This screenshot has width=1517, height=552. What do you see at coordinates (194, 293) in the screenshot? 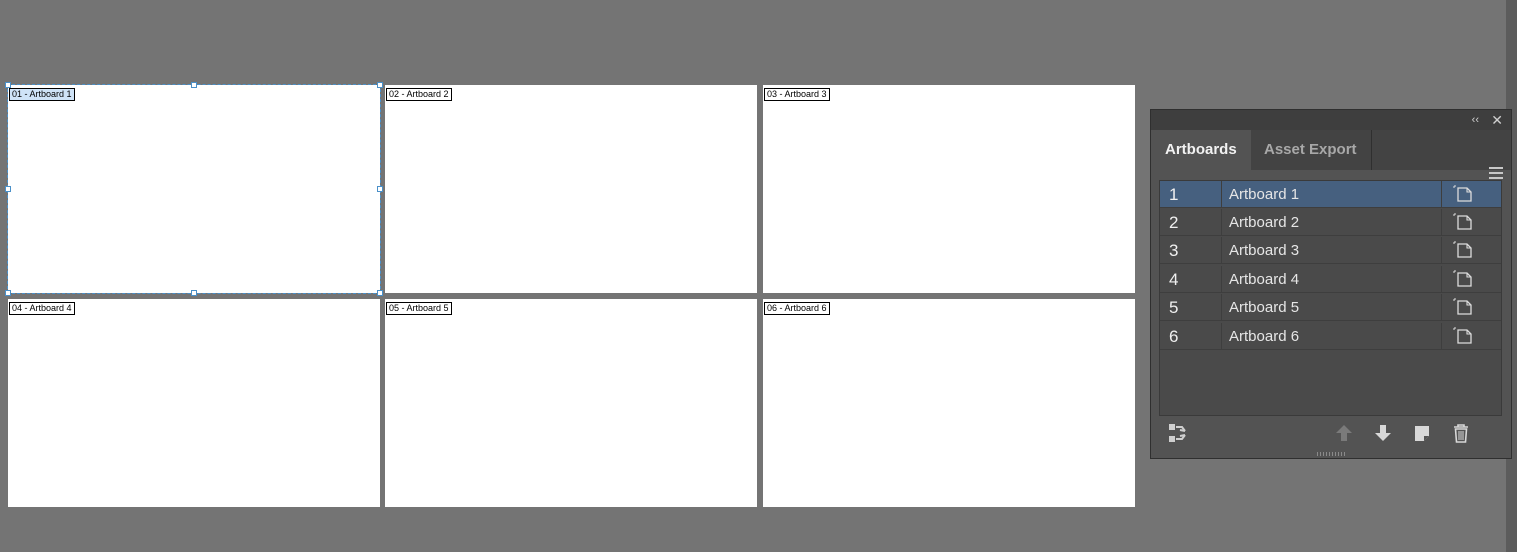
I see `resize-handle-bm` at bounding box center [194, 293].